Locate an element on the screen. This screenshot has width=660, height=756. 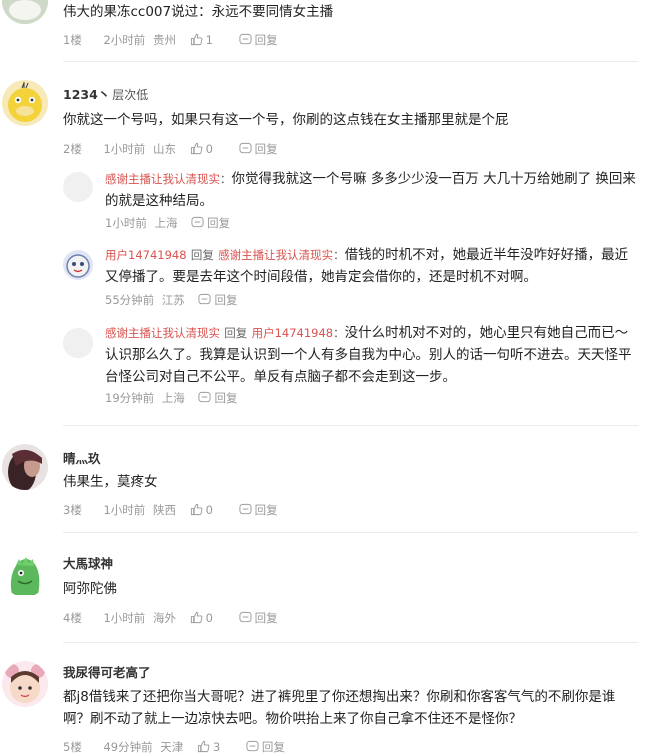
like-button: 1 is located at coordinates (201, 39).